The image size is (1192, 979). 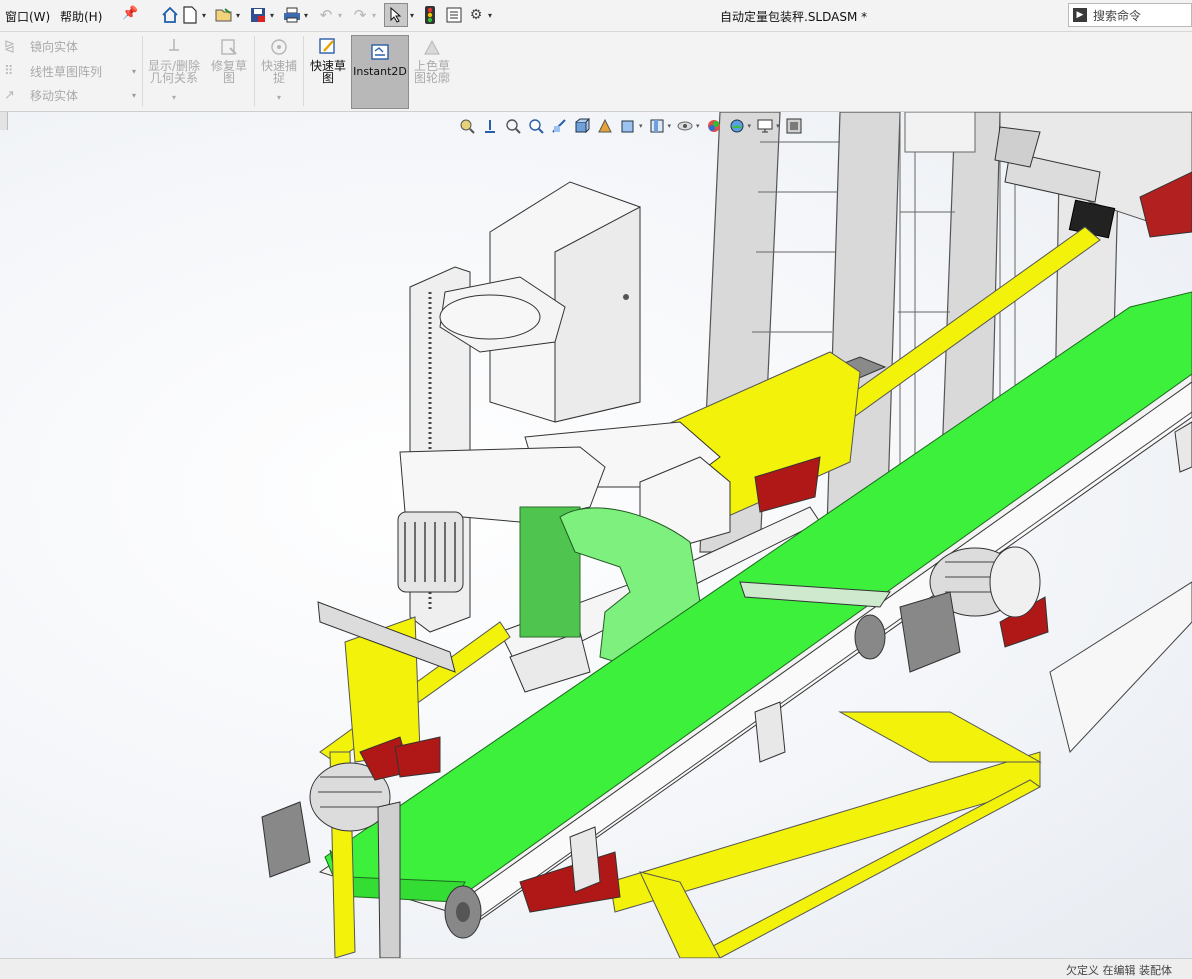 I want to click on select-dropdown-icon: ▾, so click(x=412, y=15).